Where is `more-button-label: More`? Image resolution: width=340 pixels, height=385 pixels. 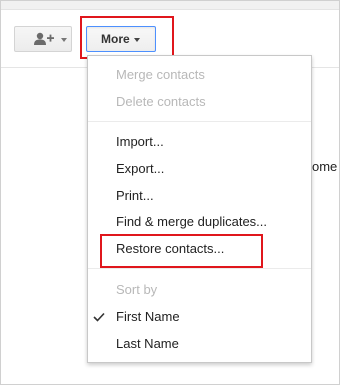
more-button-label: More is located at coordinates (115, 39).